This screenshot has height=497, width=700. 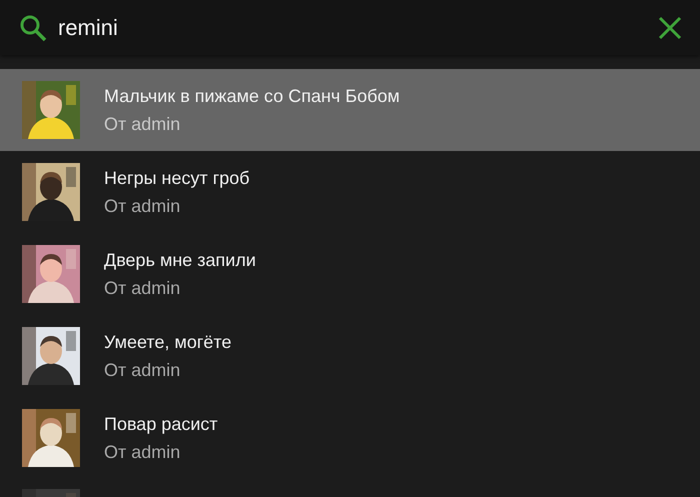 I want to click on result-title: Негры несут гроб, so click(x=177, y=178).